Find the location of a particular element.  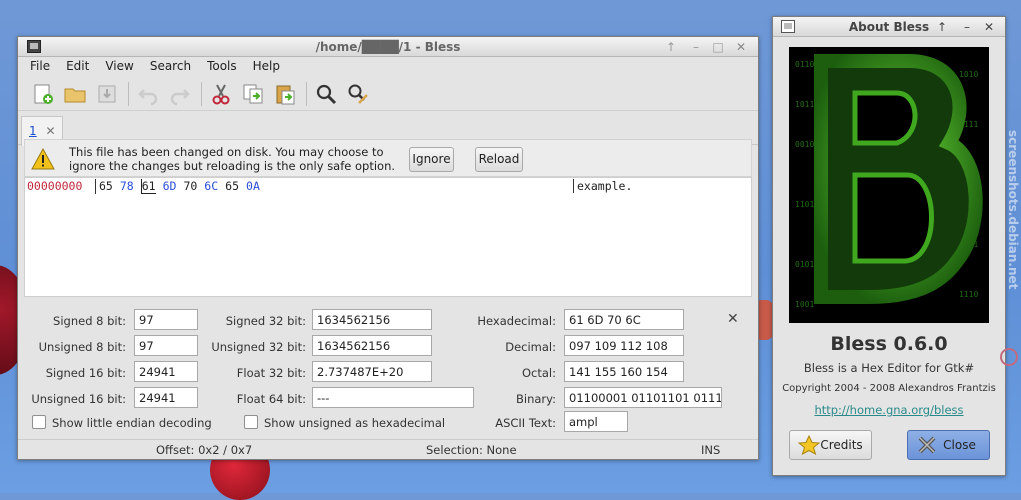

undo-button is located at coordinates (148, 94).